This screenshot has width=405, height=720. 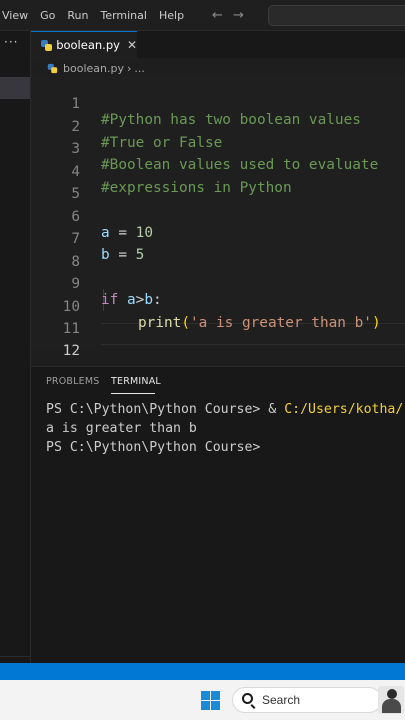 I want to click on menu-view: View, so click(x=17, y=15).